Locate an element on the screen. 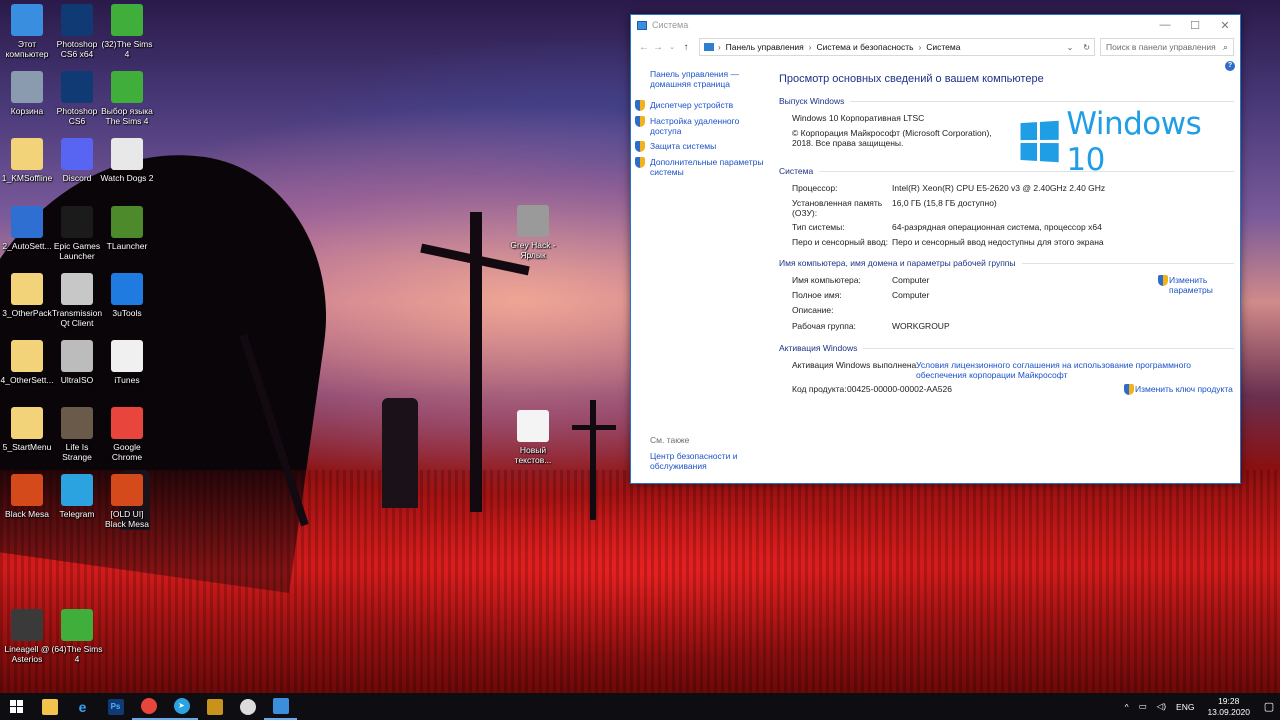  sims-icon is located at coordinates (127, 87).